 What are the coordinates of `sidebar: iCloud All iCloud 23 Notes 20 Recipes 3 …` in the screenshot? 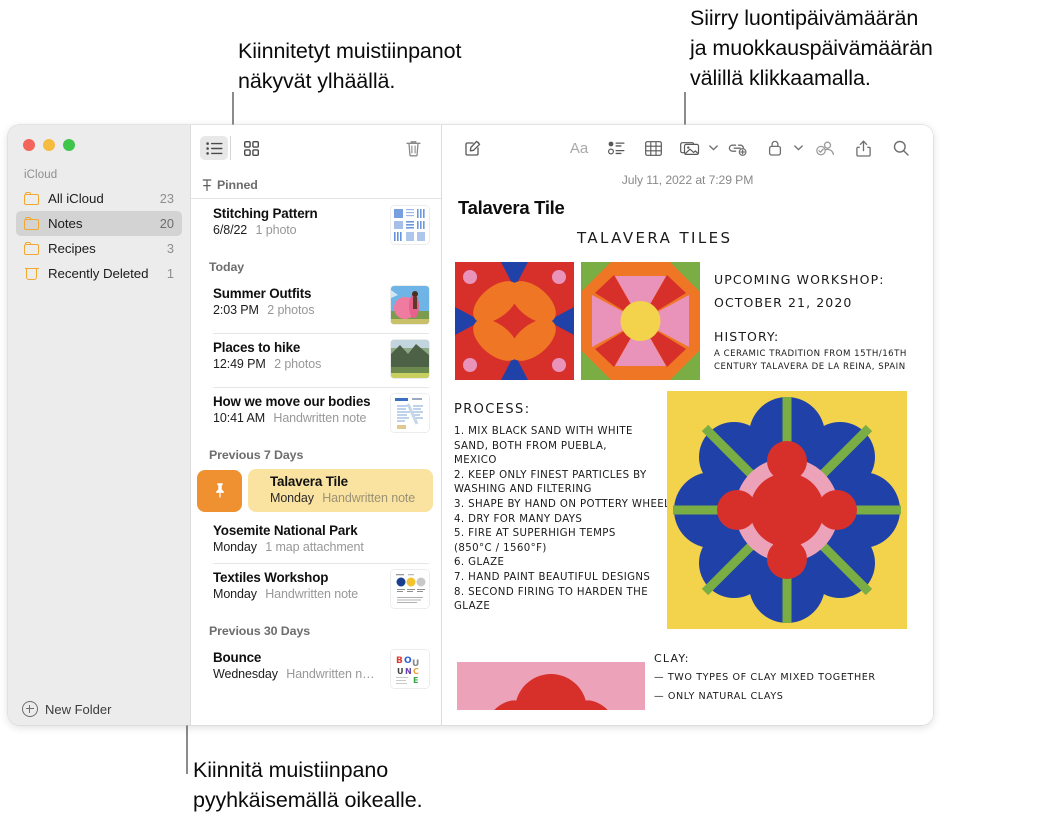 It's located at (99, 425).